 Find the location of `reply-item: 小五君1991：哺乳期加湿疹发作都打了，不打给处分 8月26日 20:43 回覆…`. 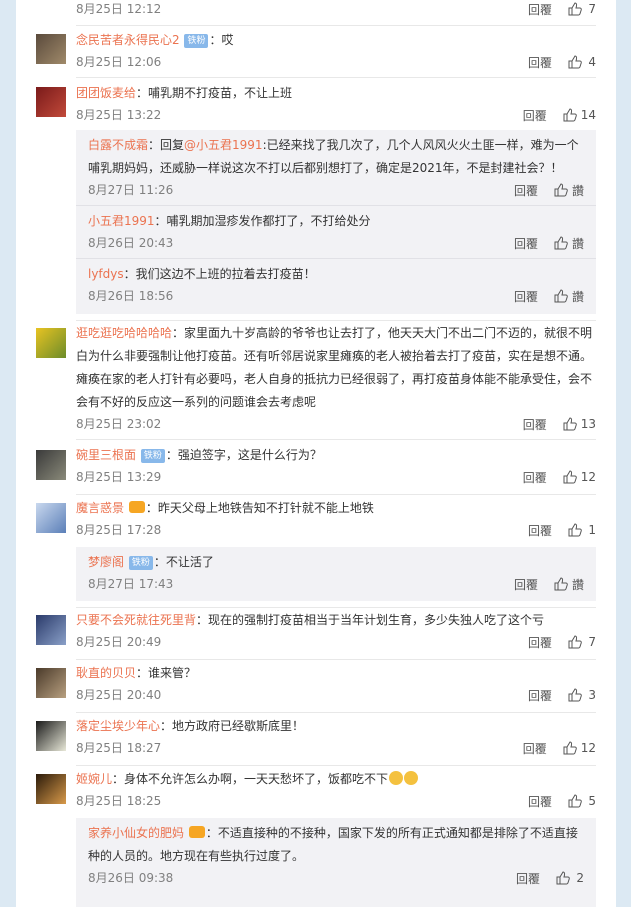

reply-item: 小五君1991：哺乳期加湿疹发作都打了，不打给处分 8月26日 20:43 回覆… is located at coordinates (336, 230).